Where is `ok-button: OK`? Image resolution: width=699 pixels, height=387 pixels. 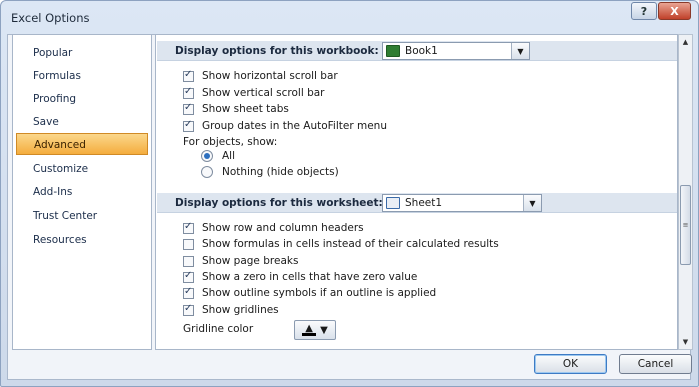 ok-button: OK is located at coordinates (570, 364).